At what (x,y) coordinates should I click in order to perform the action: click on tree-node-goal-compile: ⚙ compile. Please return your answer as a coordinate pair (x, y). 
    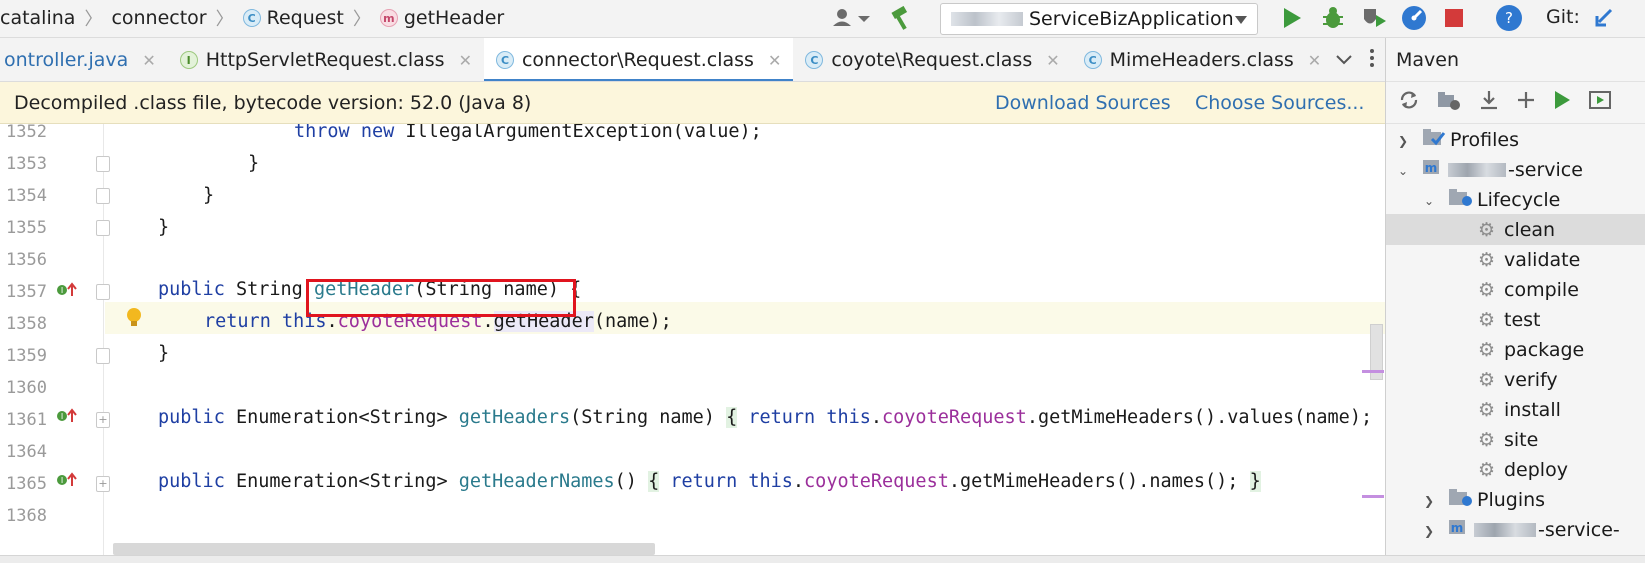
    Looking at the image, I should click on (1515, 289).